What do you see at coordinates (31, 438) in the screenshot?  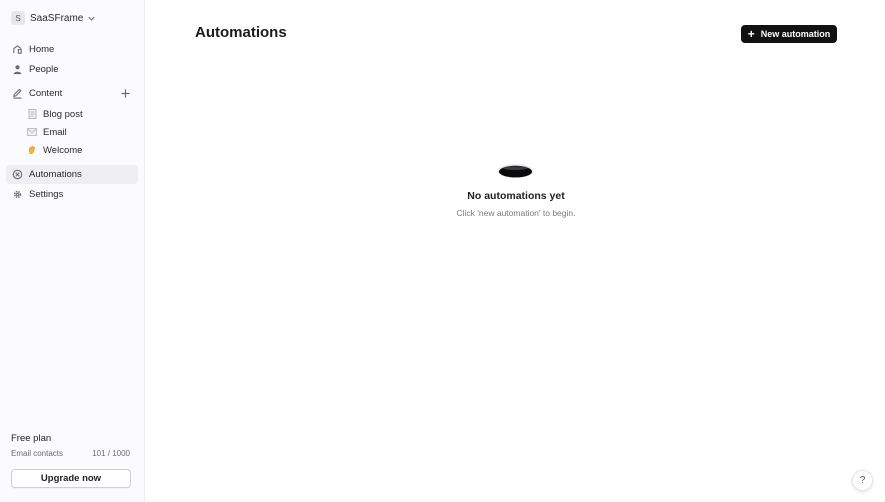 I see `plan-name: Free plan` at bounding box center [31, 438].